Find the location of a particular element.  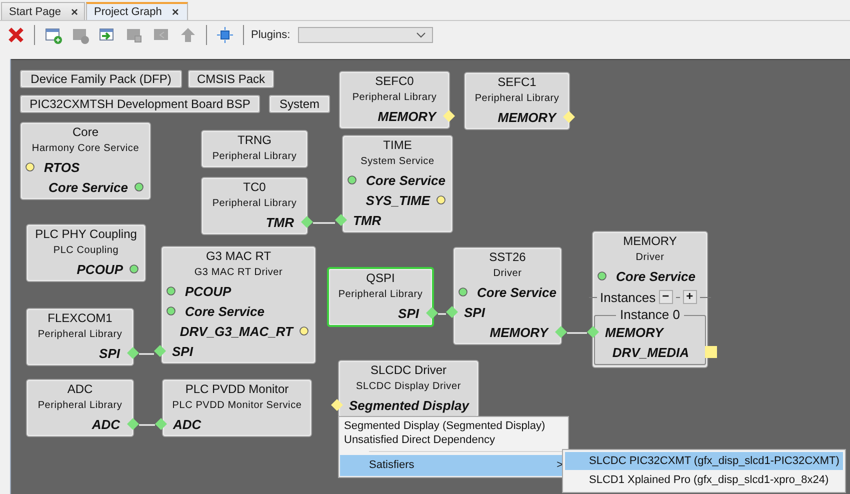

pack-button: CMSIS Pack is located at coordinates (231, 79).